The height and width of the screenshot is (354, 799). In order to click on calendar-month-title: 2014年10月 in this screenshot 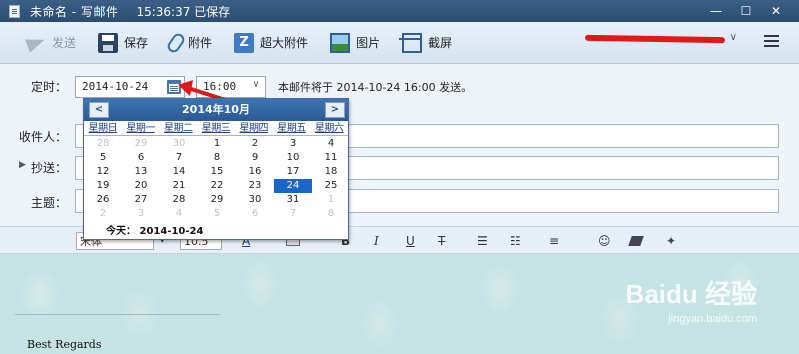, I will do `click(216, 109)`.